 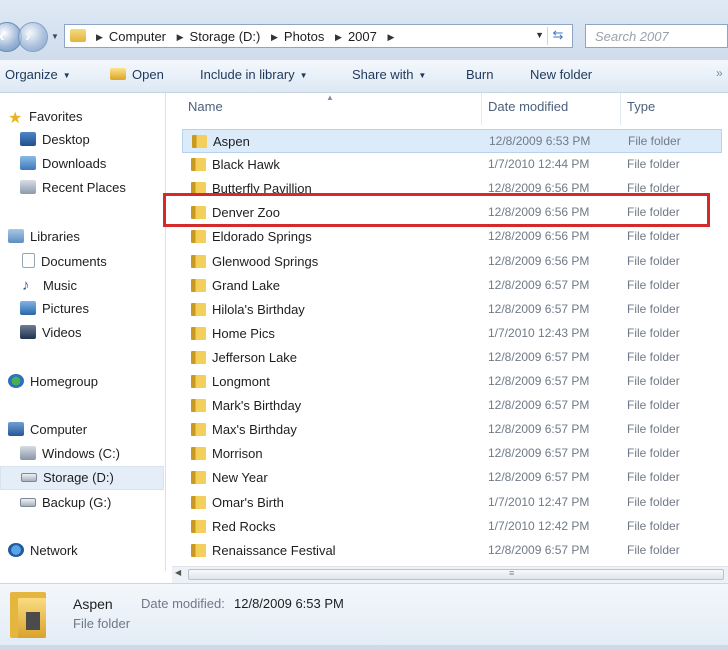 I want to click on nav-videos: Videos, so click(x=51, y=332).